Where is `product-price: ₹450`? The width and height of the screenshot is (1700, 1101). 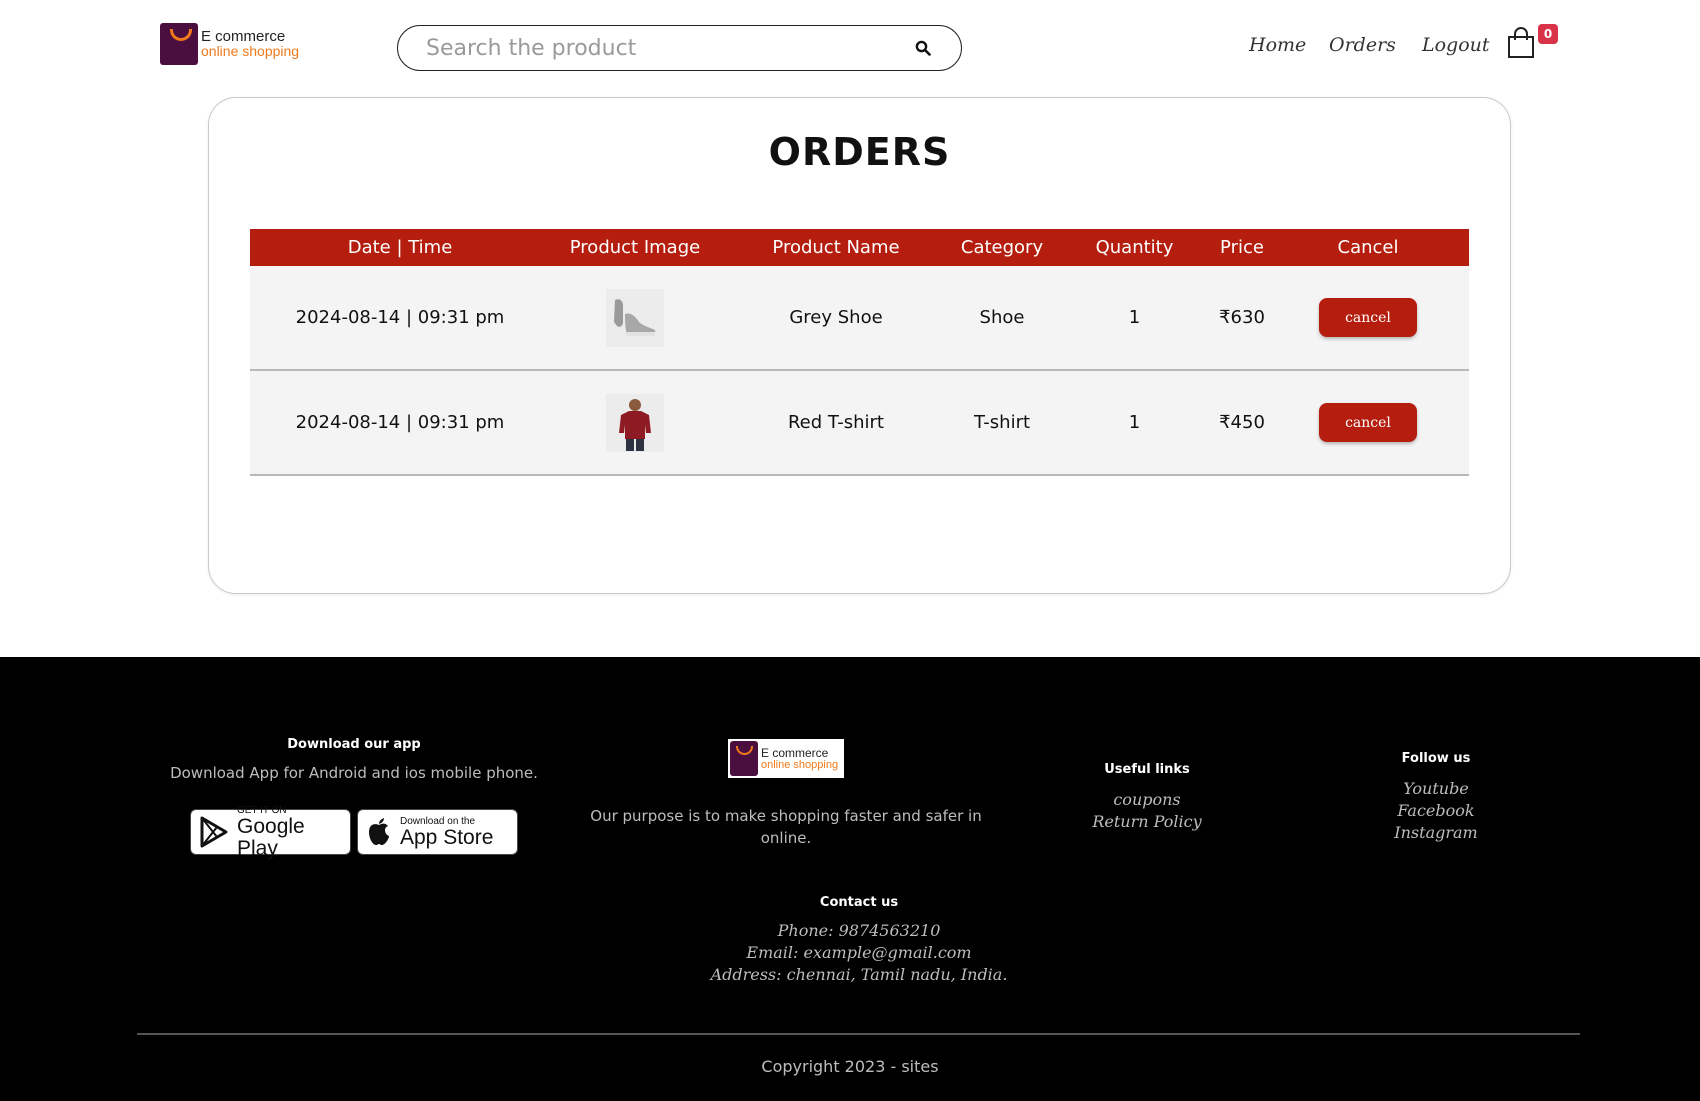 product-price: ₹450 is located at coordinates (1242, 422).